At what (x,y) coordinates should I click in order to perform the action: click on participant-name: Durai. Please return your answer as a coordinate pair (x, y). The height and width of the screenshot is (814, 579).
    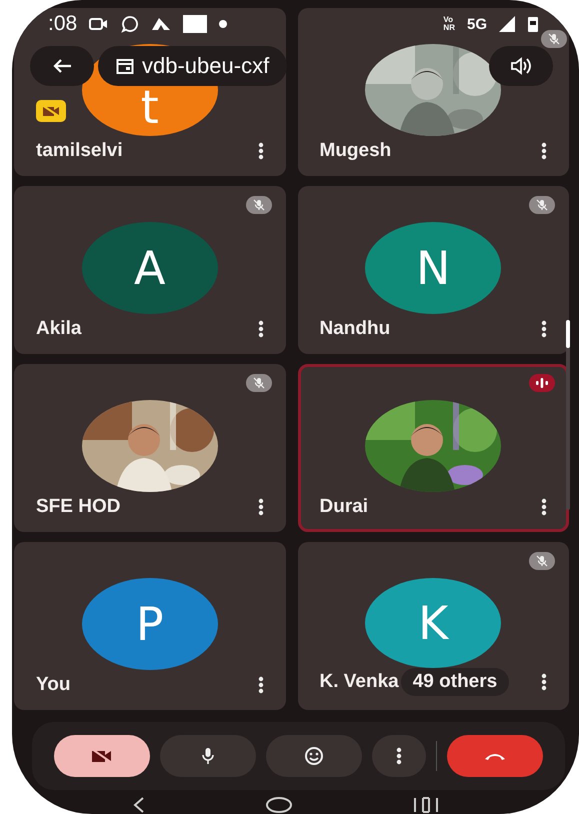
    Looking at the image, I should click on (344, 507).